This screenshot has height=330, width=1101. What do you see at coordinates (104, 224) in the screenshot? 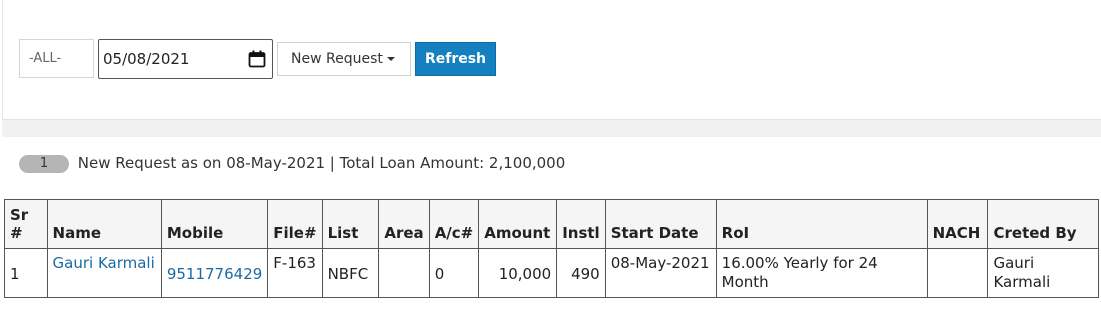
I see `col-header-name: Name` at bounding box center [104, 224].